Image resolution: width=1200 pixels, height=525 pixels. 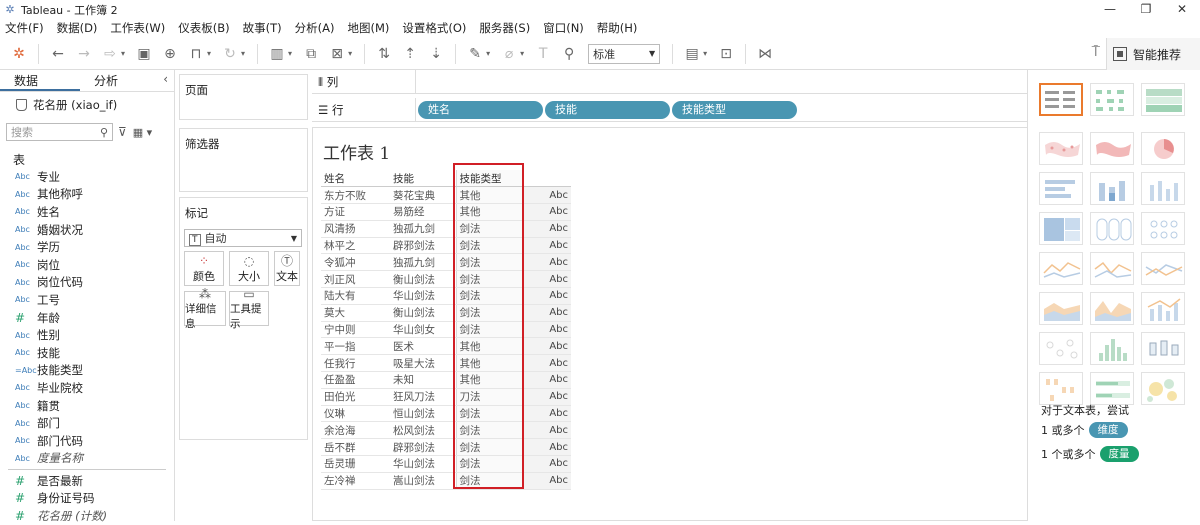 I want to click on cell-skill: 辟邪剑法, so click(x=423, y=246).